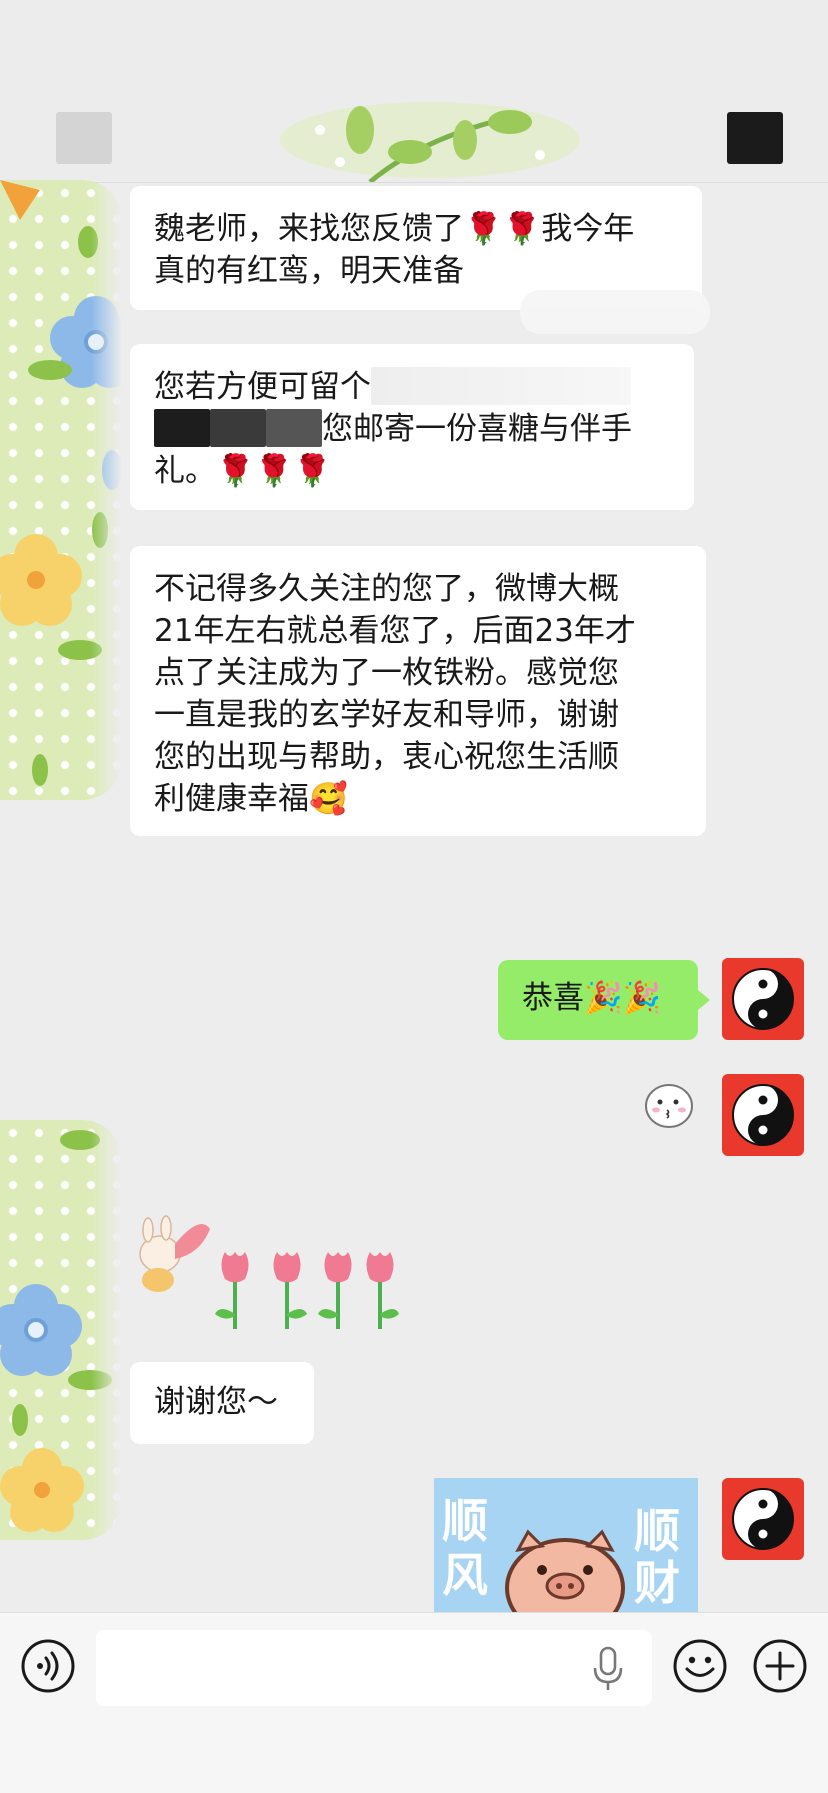 The image size is (828, 1793). I want to click on message-text: 您邮寄一份喜糖与伴手, so click(412, 429).